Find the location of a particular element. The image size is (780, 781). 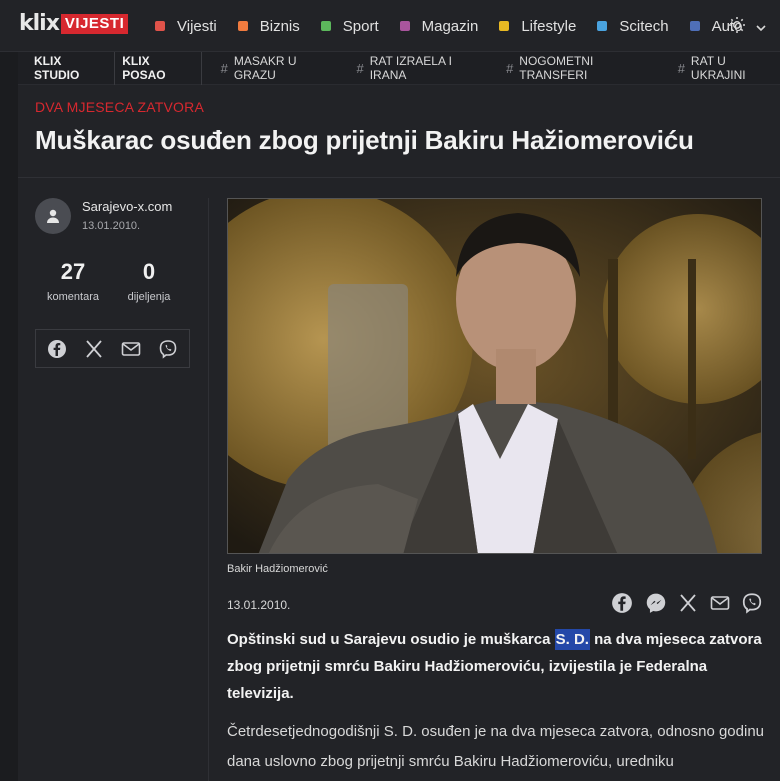

share-box is located at coordinates (112, 348).